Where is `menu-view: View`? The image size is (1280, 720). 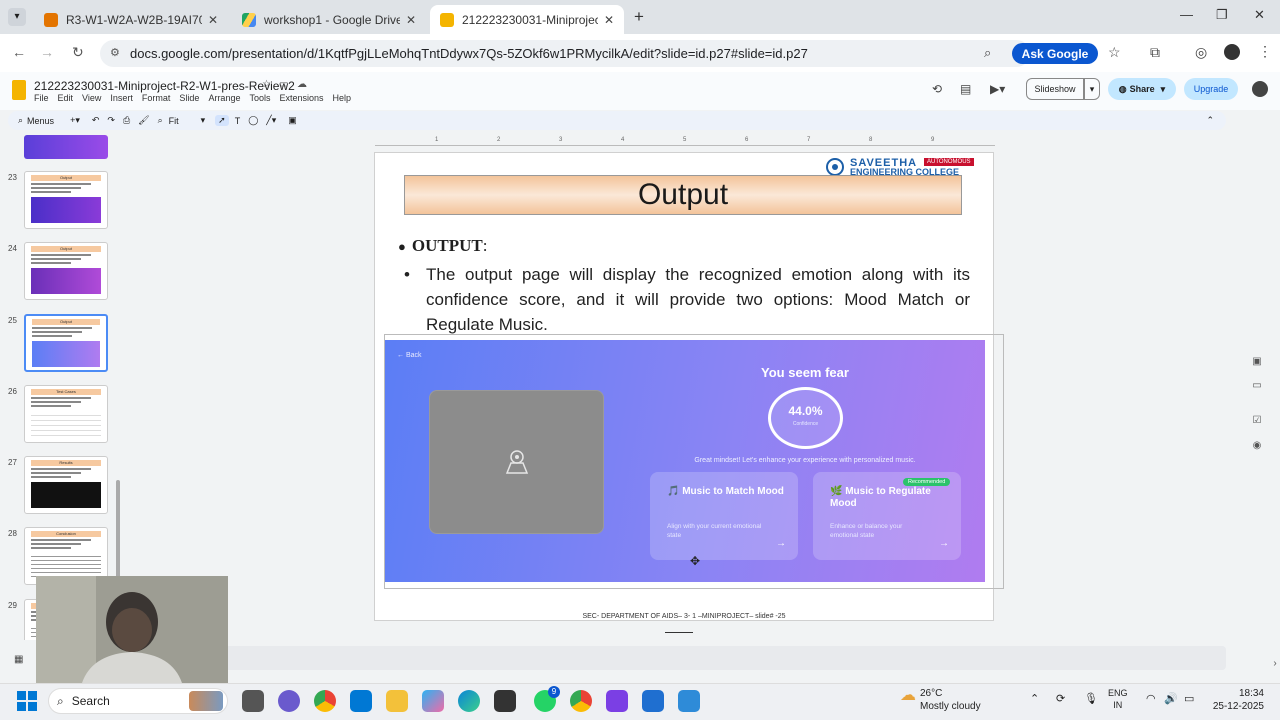
menu-view: View is located at coordinates (91, 98).